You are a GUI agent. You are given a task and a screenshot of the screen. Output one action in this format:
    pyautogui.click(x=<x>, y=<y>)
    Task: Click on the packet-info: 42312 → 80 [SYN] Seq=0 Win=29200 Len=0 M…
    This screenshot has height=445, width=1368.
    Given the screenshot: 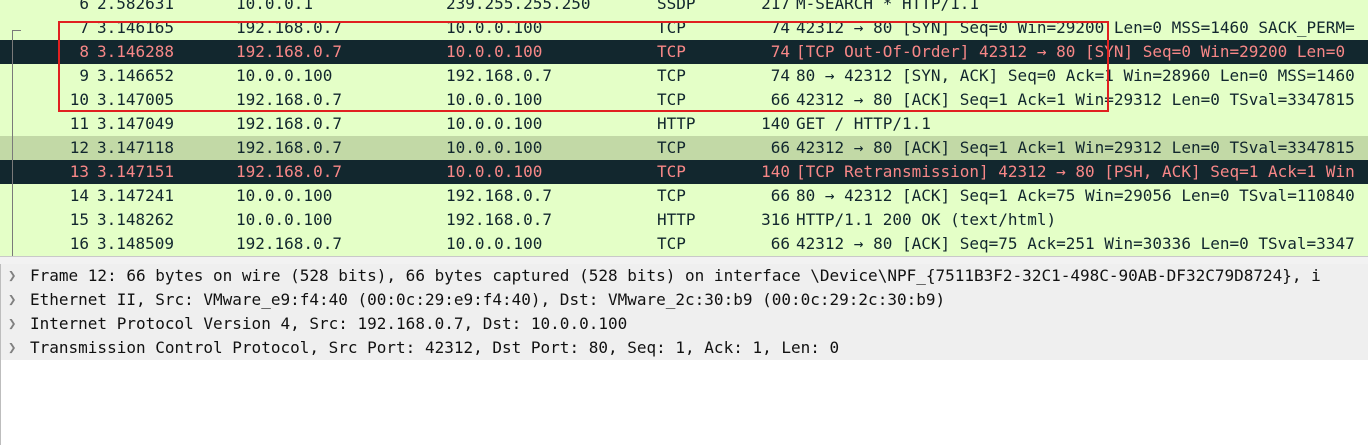 What is the action you would take?
    pyautogui.click(x=1075, y=27)
    